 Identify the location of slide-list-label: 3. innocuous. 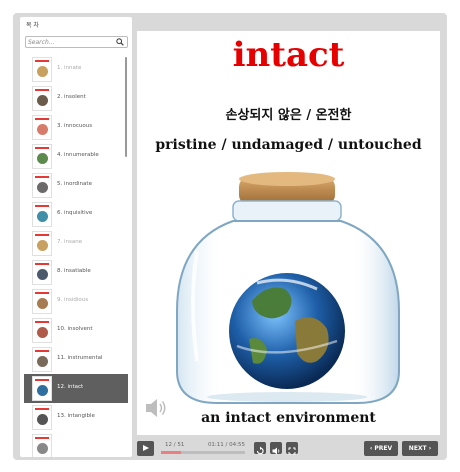
(75, 126).